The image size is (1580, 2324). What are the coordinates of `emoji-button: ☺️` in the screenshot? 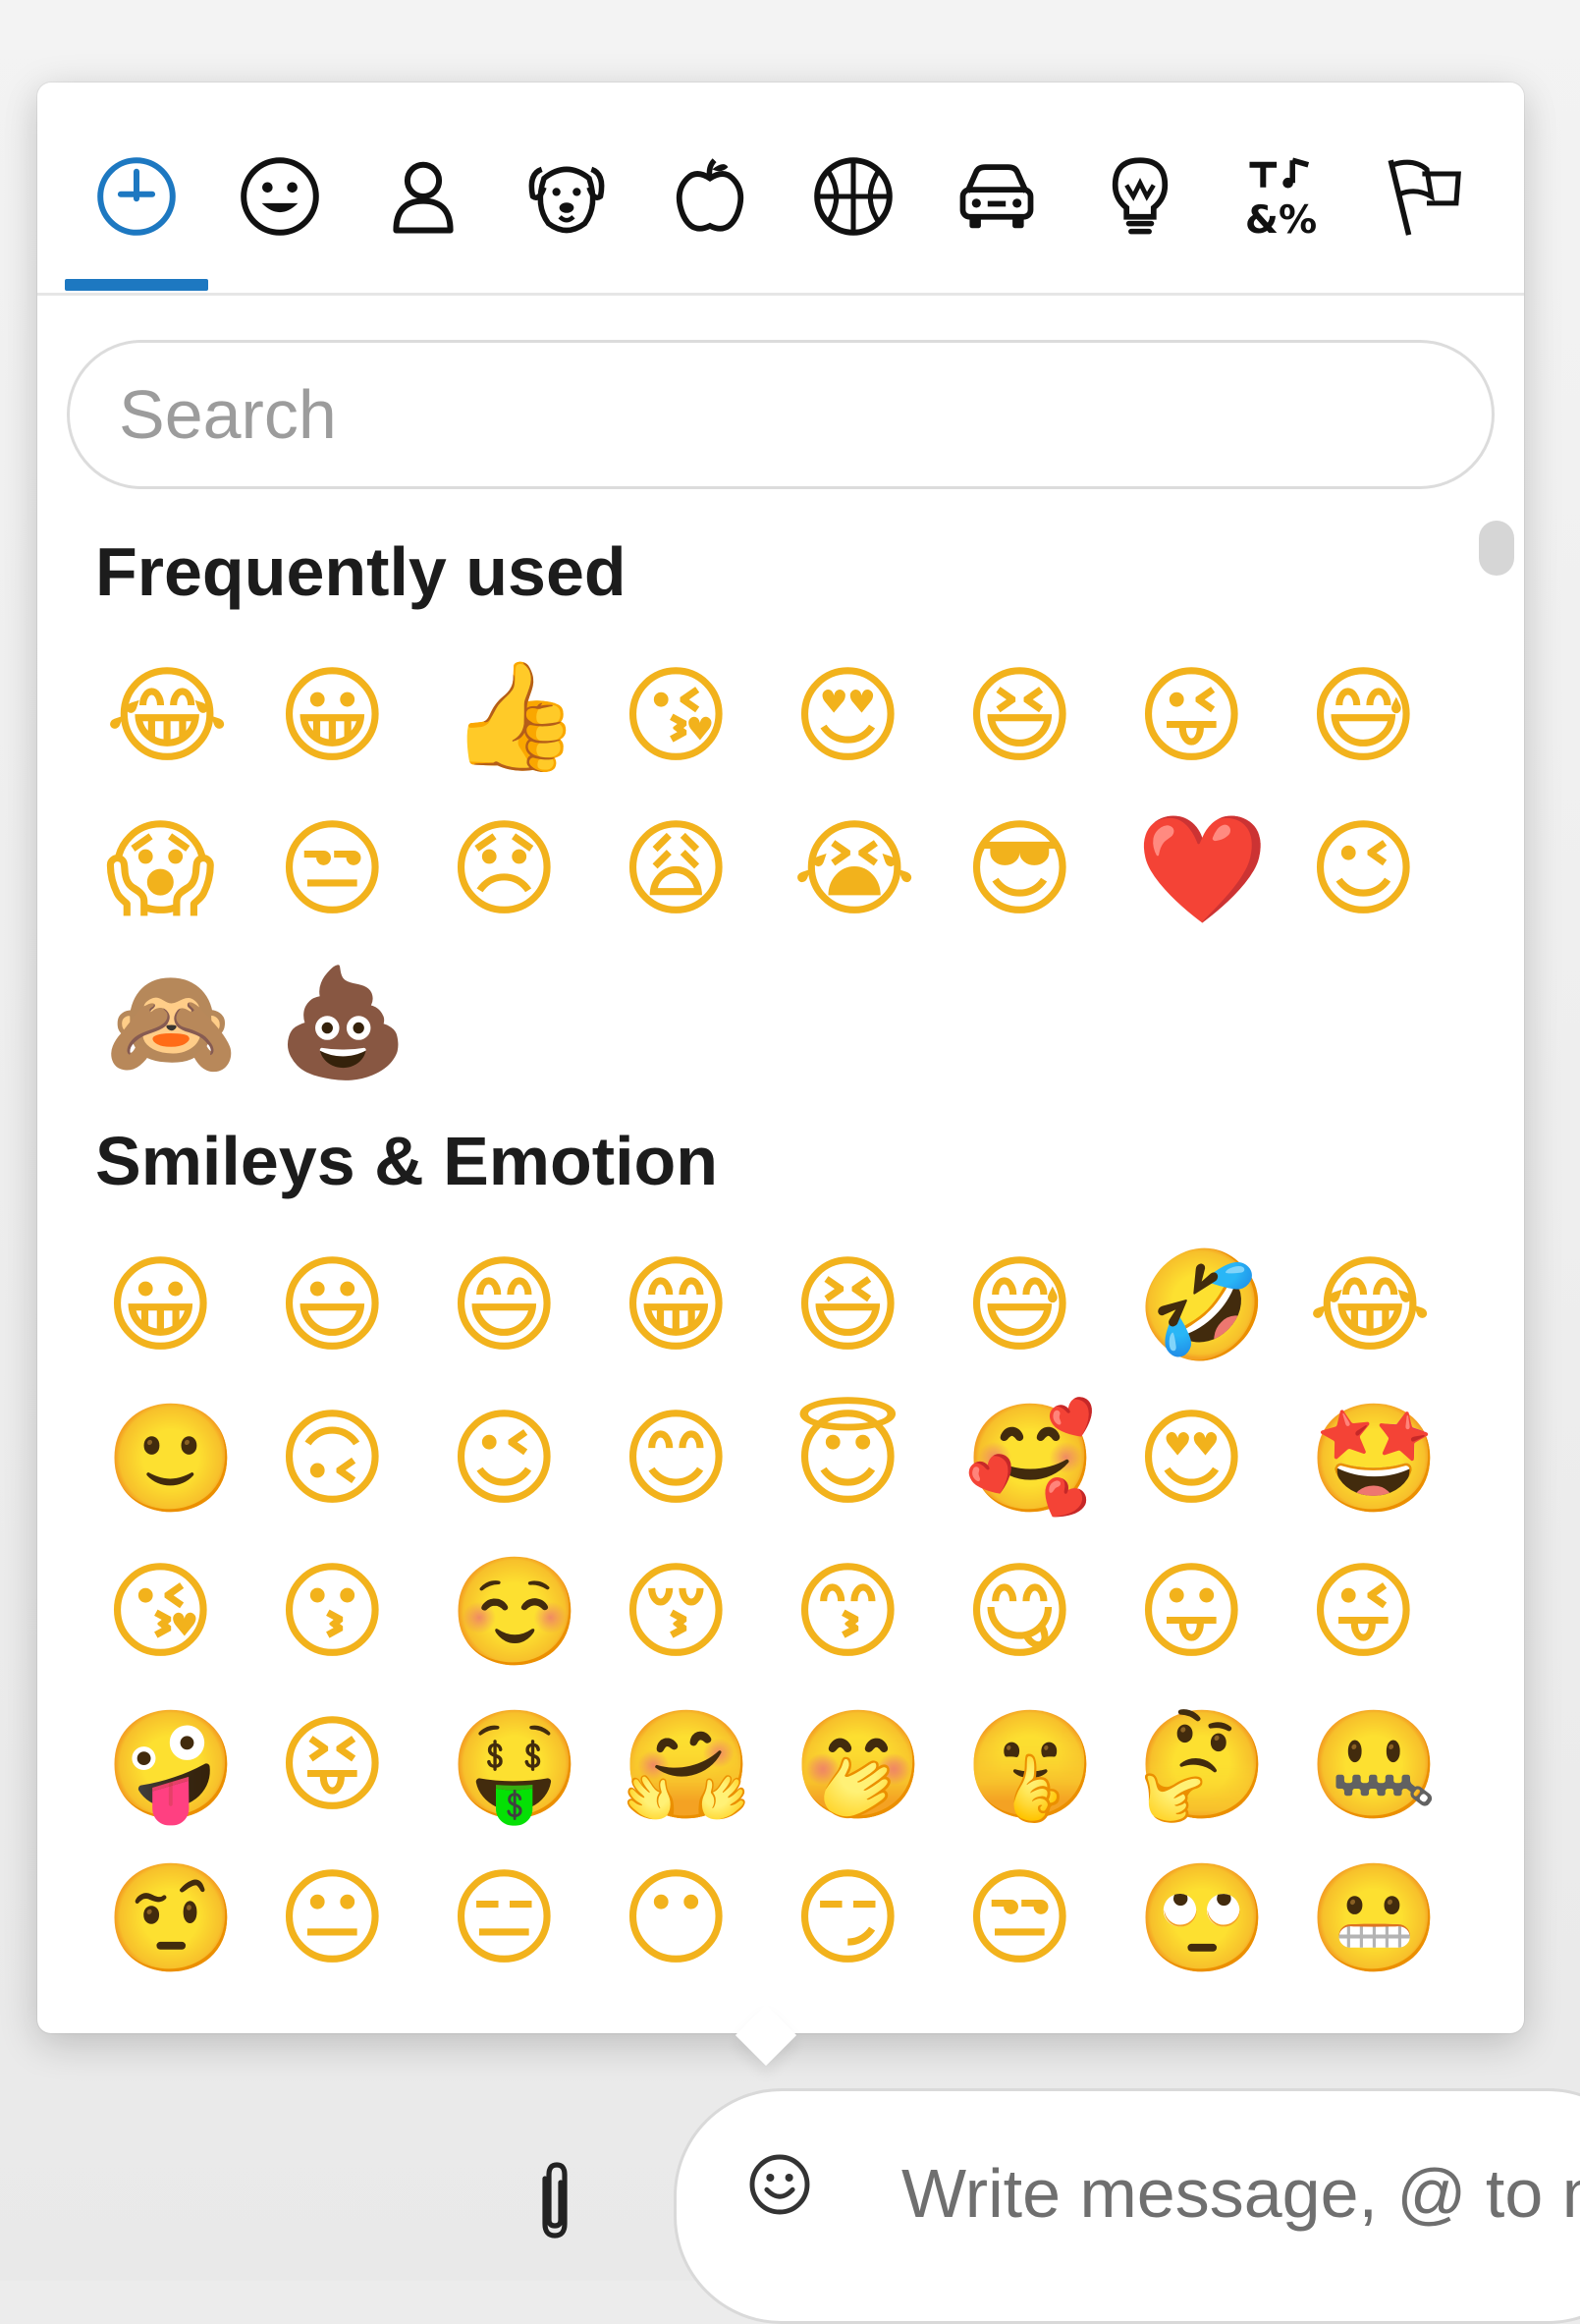 It's located at (525, 1612).